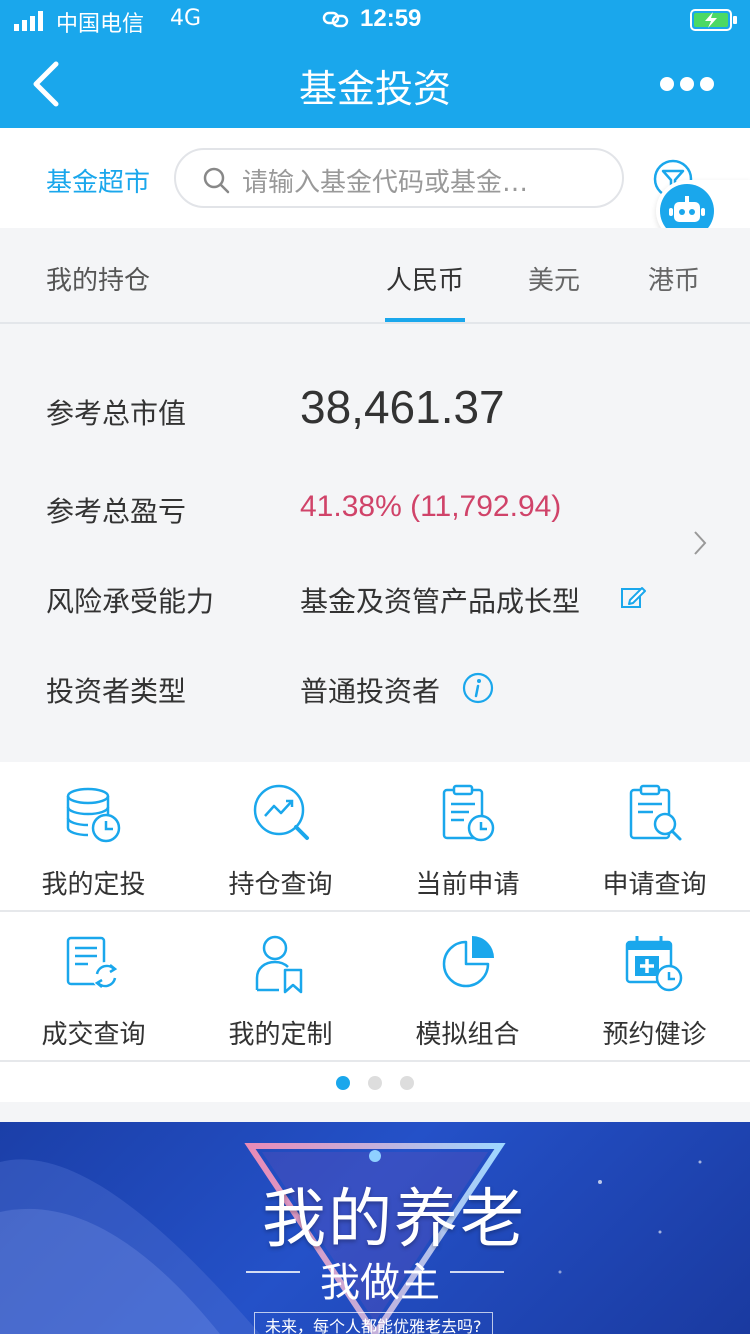 Image resolution: width=750 pixels, height=1334 pixels. Describe the element at coordinates (440, 601) in the screenshot. I see `risk-tolerance-value: 基金及资管产品成长型` at that location.